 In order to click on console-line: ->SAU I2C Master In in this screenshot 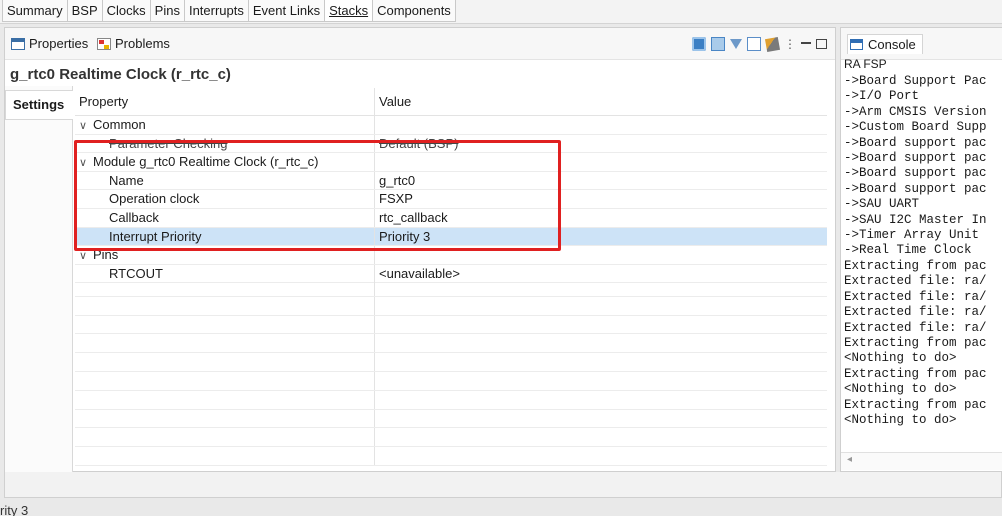, I will do `click(915, 219)`.